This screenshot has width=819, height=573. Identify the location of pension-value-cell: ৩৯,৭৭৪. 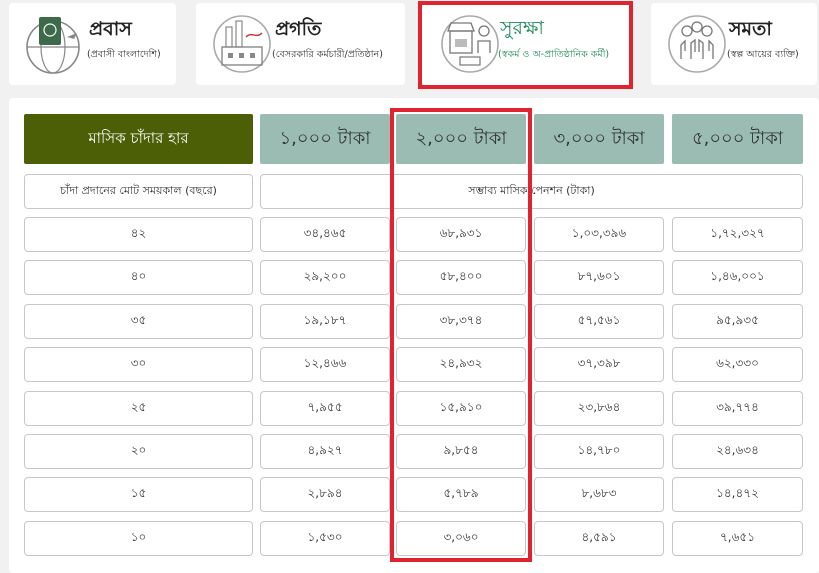
(737, 408).